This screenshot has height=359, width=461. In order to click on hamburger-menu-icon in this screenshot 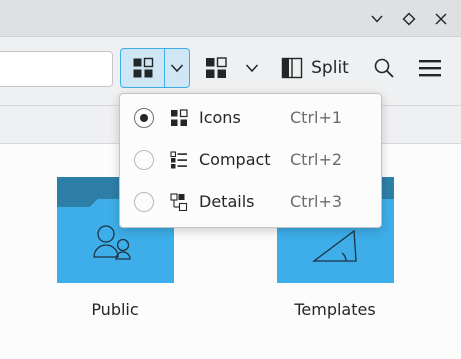, I will do `click(430, 68)`.